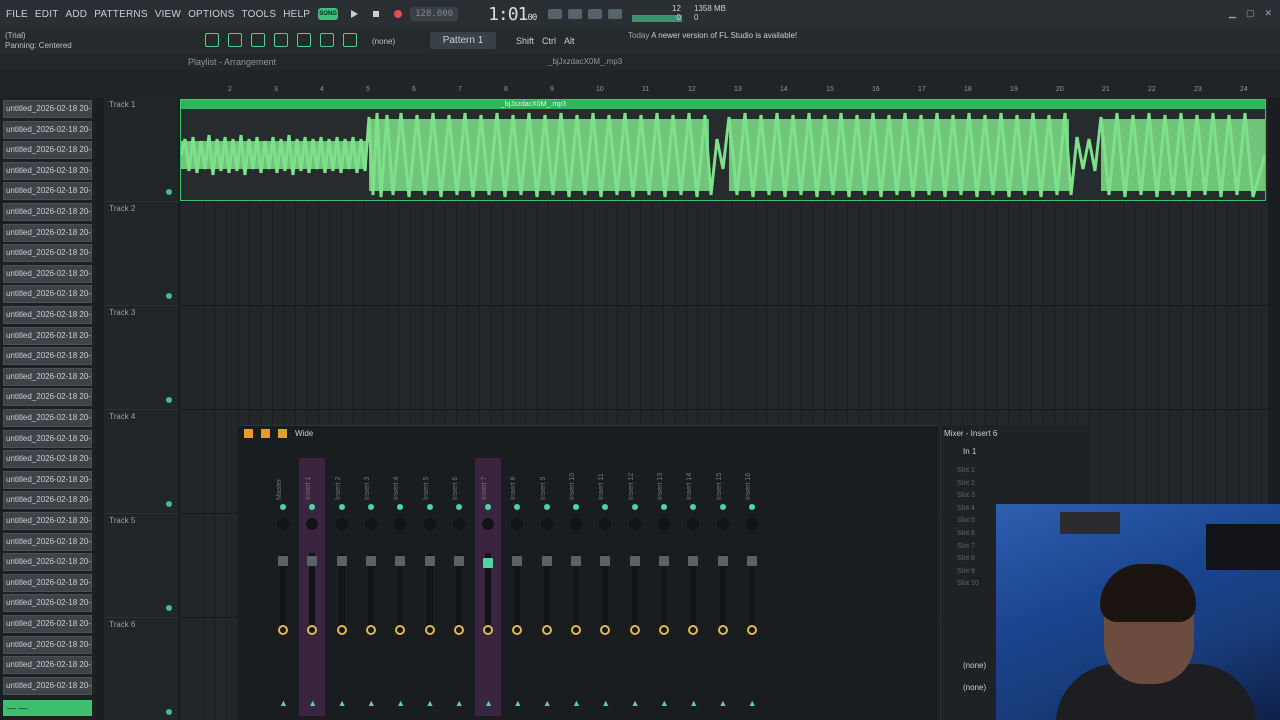  I want to click on mixer-strip: Insert 6 ▲, so click(459, 587).